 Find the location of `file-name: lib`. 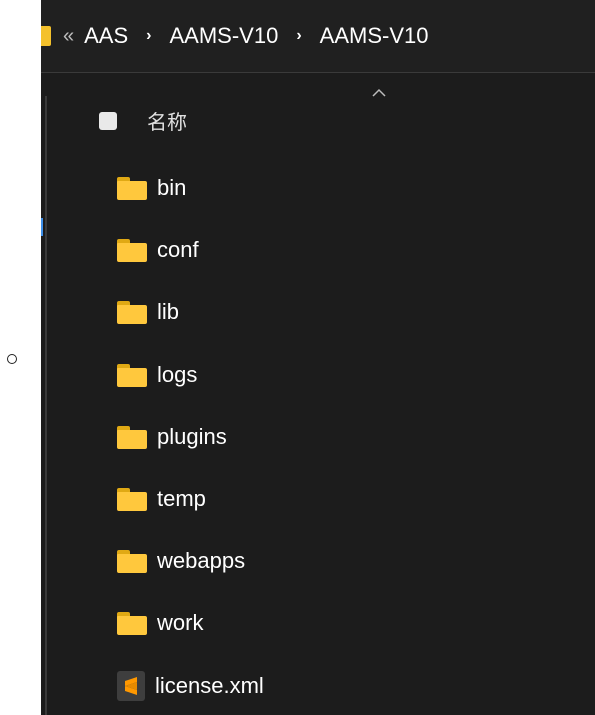

file-name: lib is located at coordinates (168, 311).